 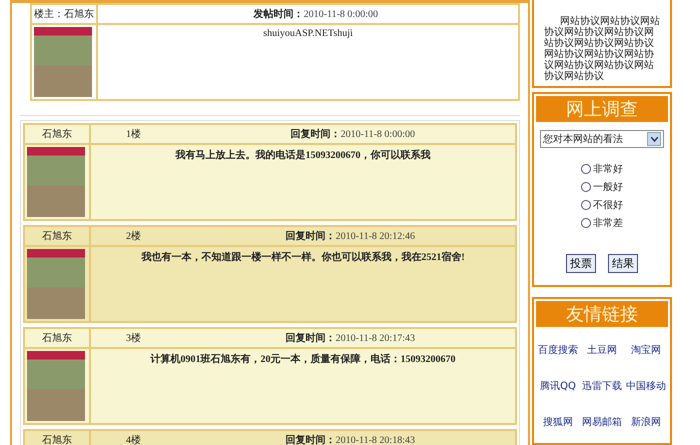 What do you see at coordinates (608, 205) in the screenshot?
I see `option-label: 不很好` at bounding box center [608, 205].